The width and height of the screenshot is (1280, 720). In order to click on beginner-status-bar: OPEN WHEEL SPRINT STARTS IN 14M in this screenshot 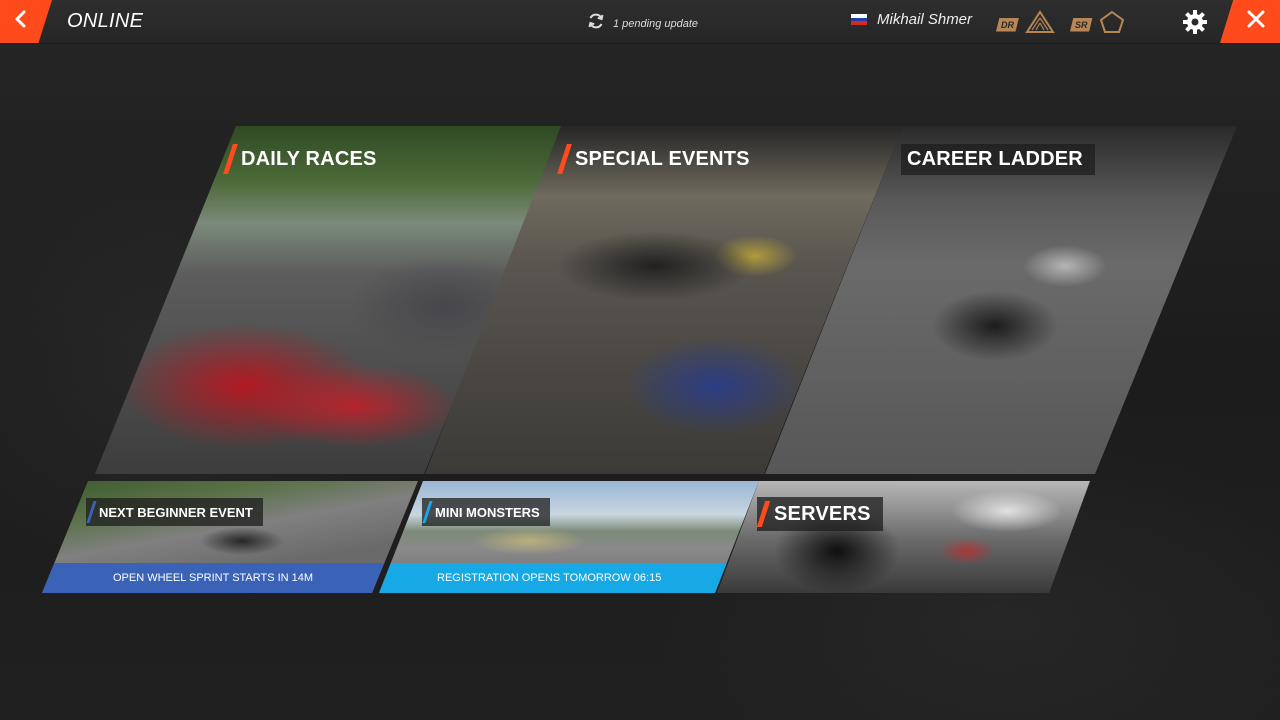, I will do `click(230, 578)`.